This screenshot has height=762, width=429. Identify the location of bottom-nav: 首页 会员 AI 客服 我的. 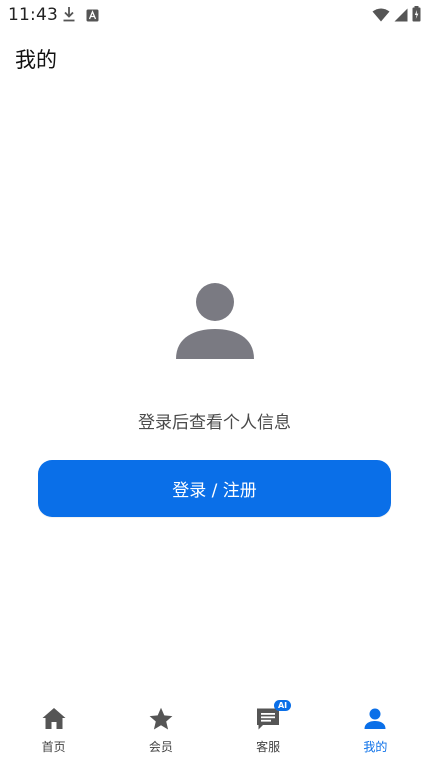
(214, 729).